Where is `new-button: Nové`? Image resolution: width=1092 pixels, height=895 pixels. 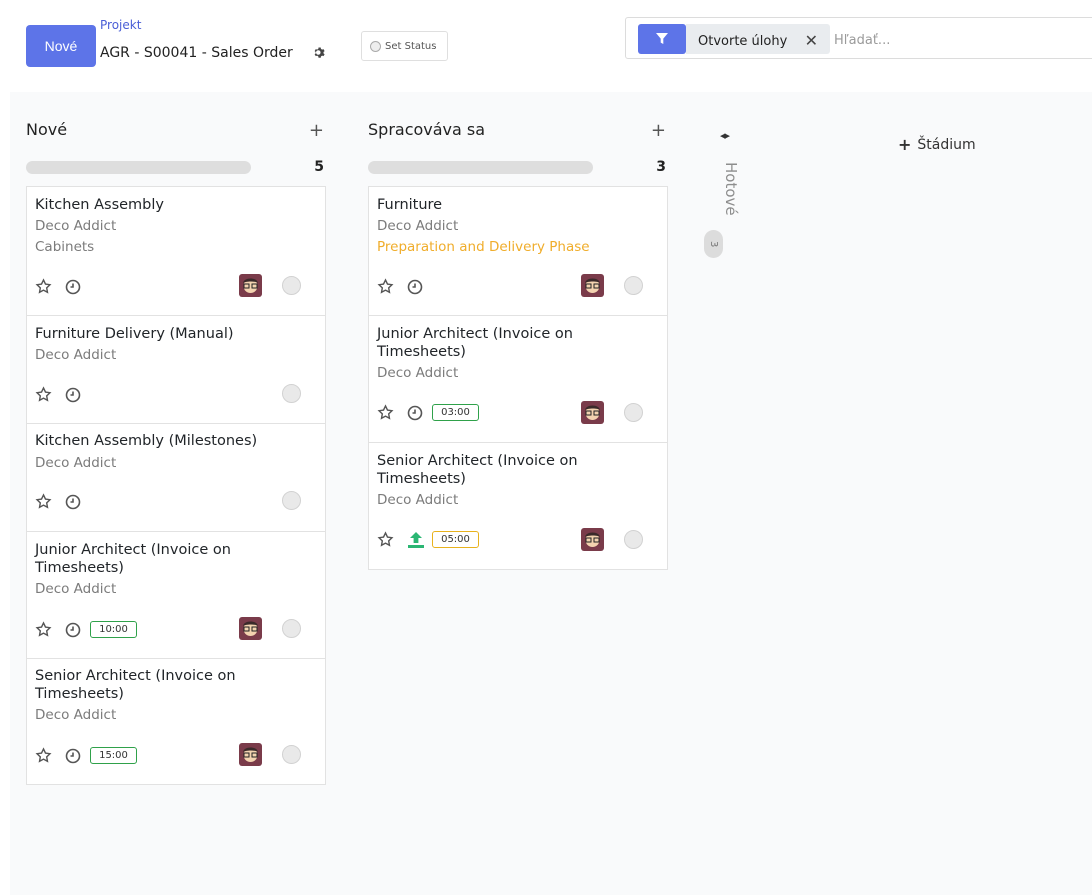 new-button: Nové is located at coordinates (61, 46).